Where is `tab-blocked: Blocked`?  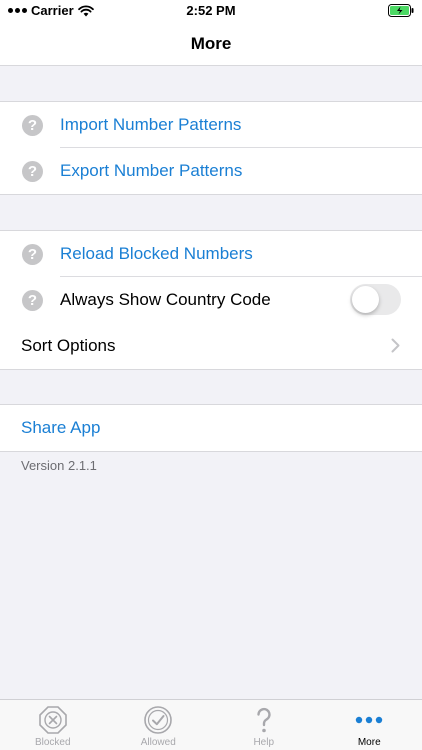
tab-blocked: Blocked is located at coordinates (53, 725).